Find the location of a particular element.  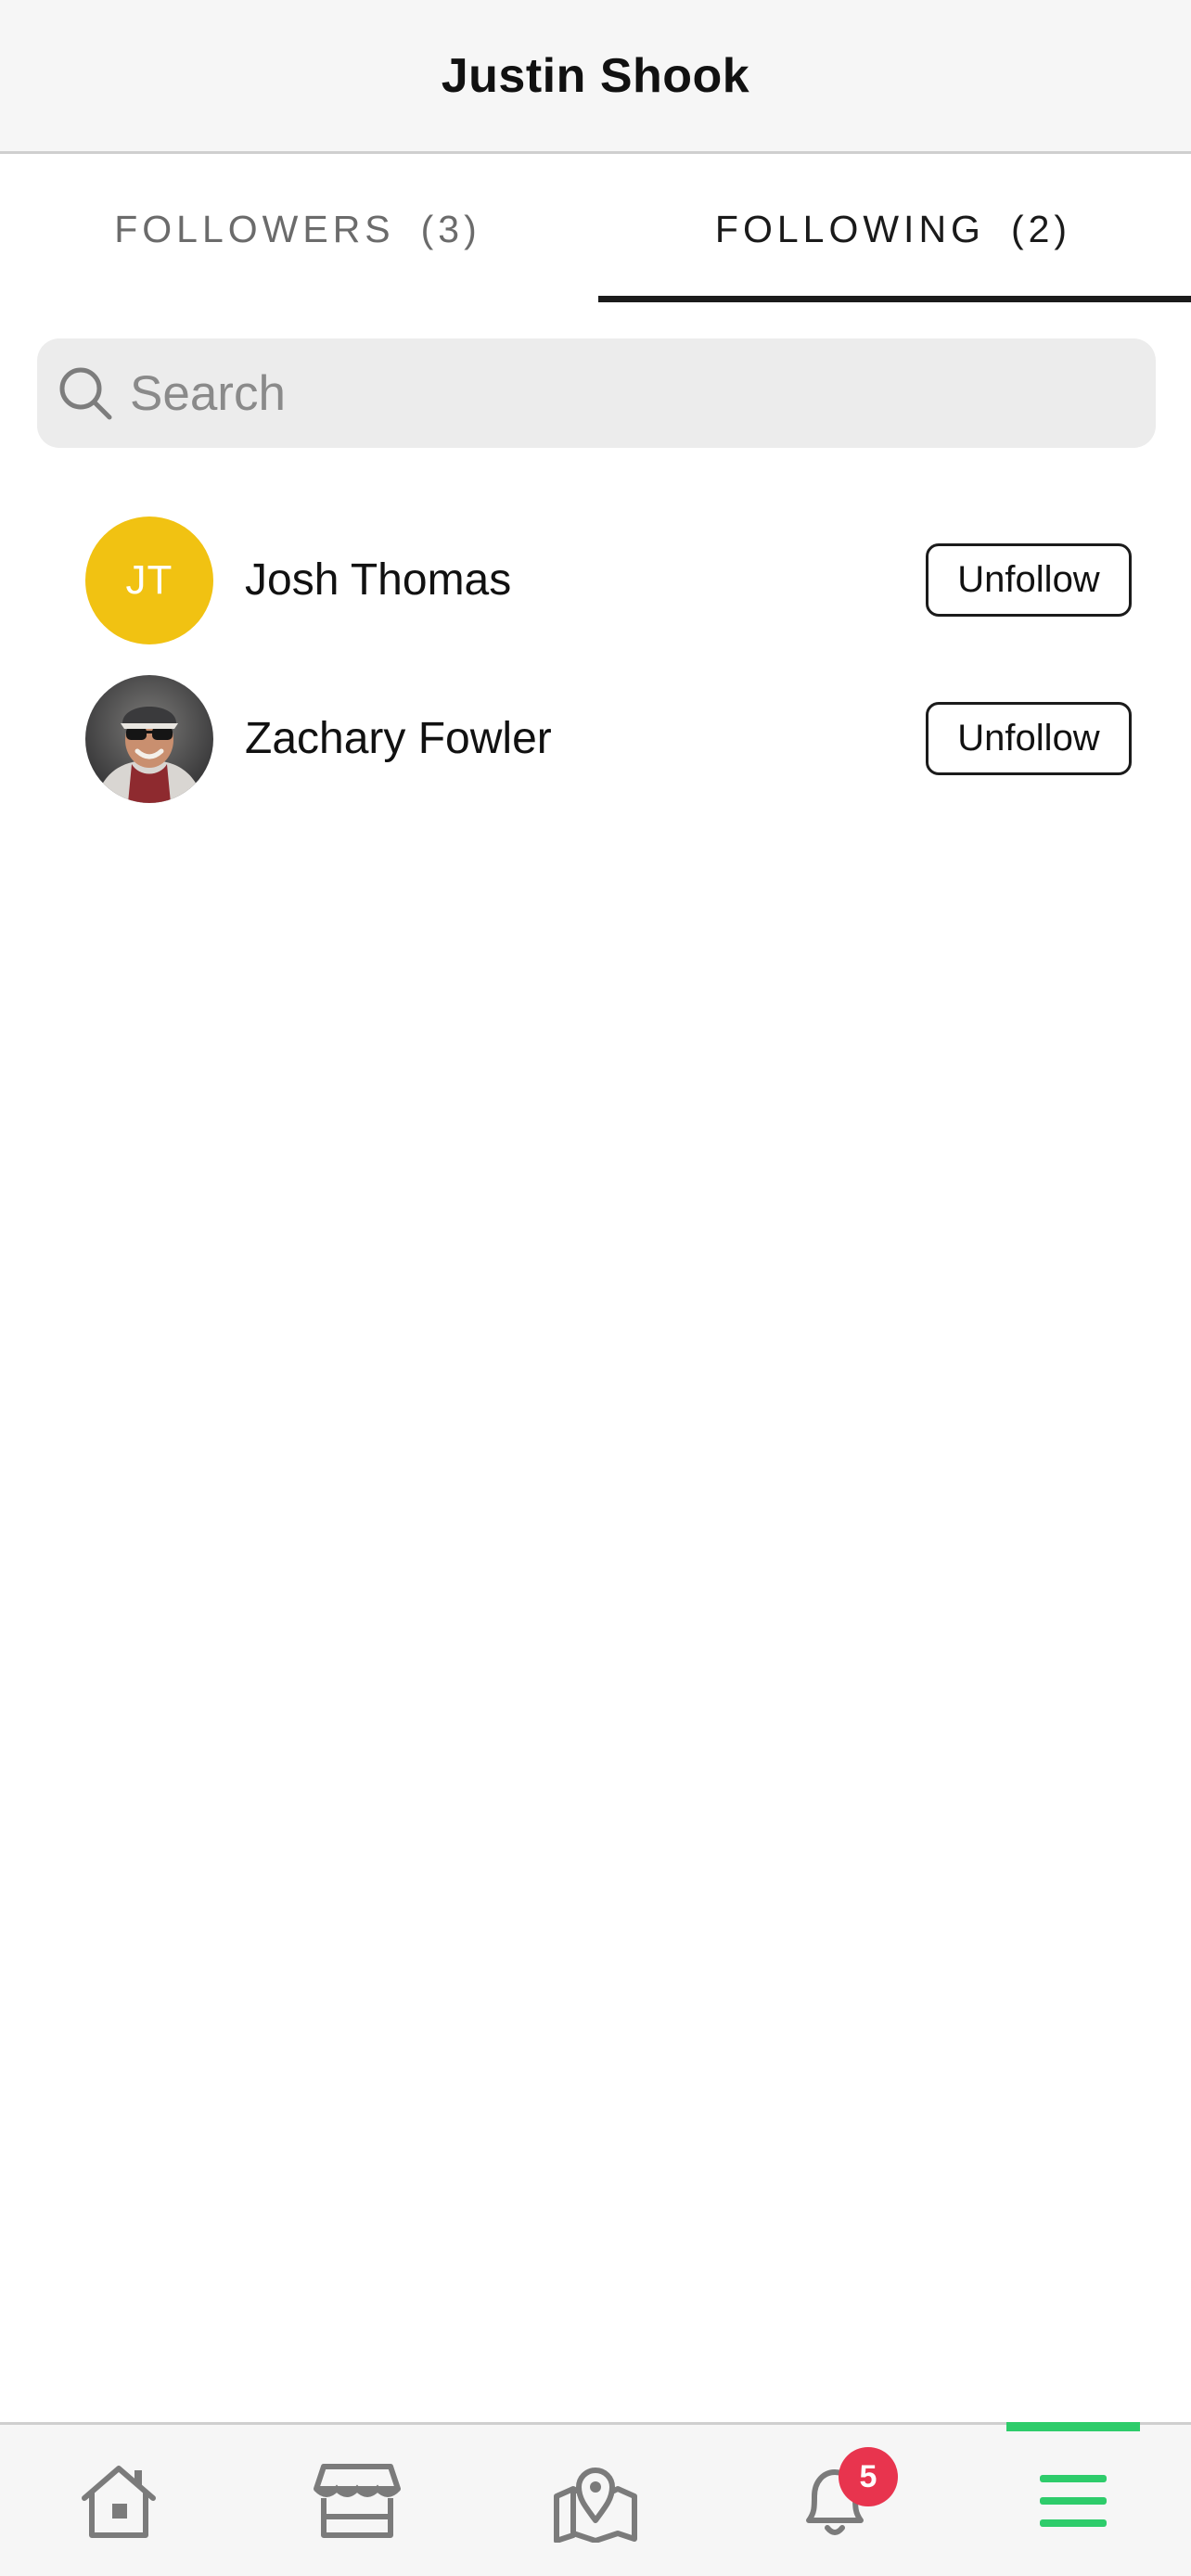

search-input is located at coordinates (592, 393).